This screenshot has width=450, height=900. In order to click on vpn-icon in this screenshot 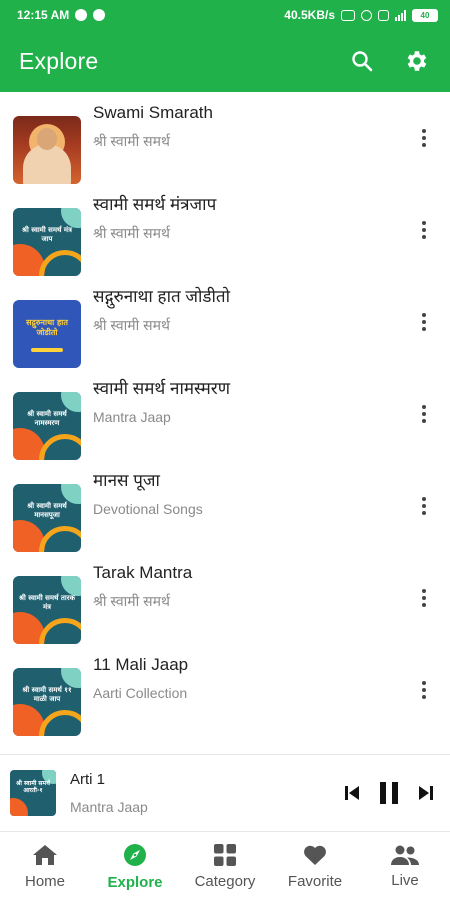, I will do `click(348, 15)`.